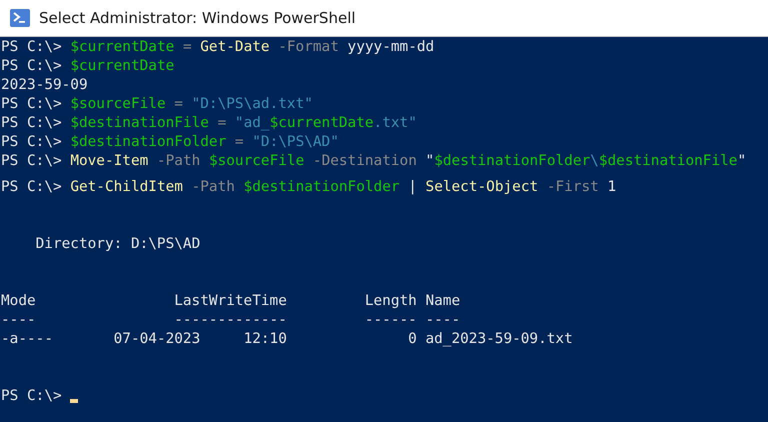 This screenshot has height=422, width=768. I want to click on parameter-text: -First, so click(572, 187).